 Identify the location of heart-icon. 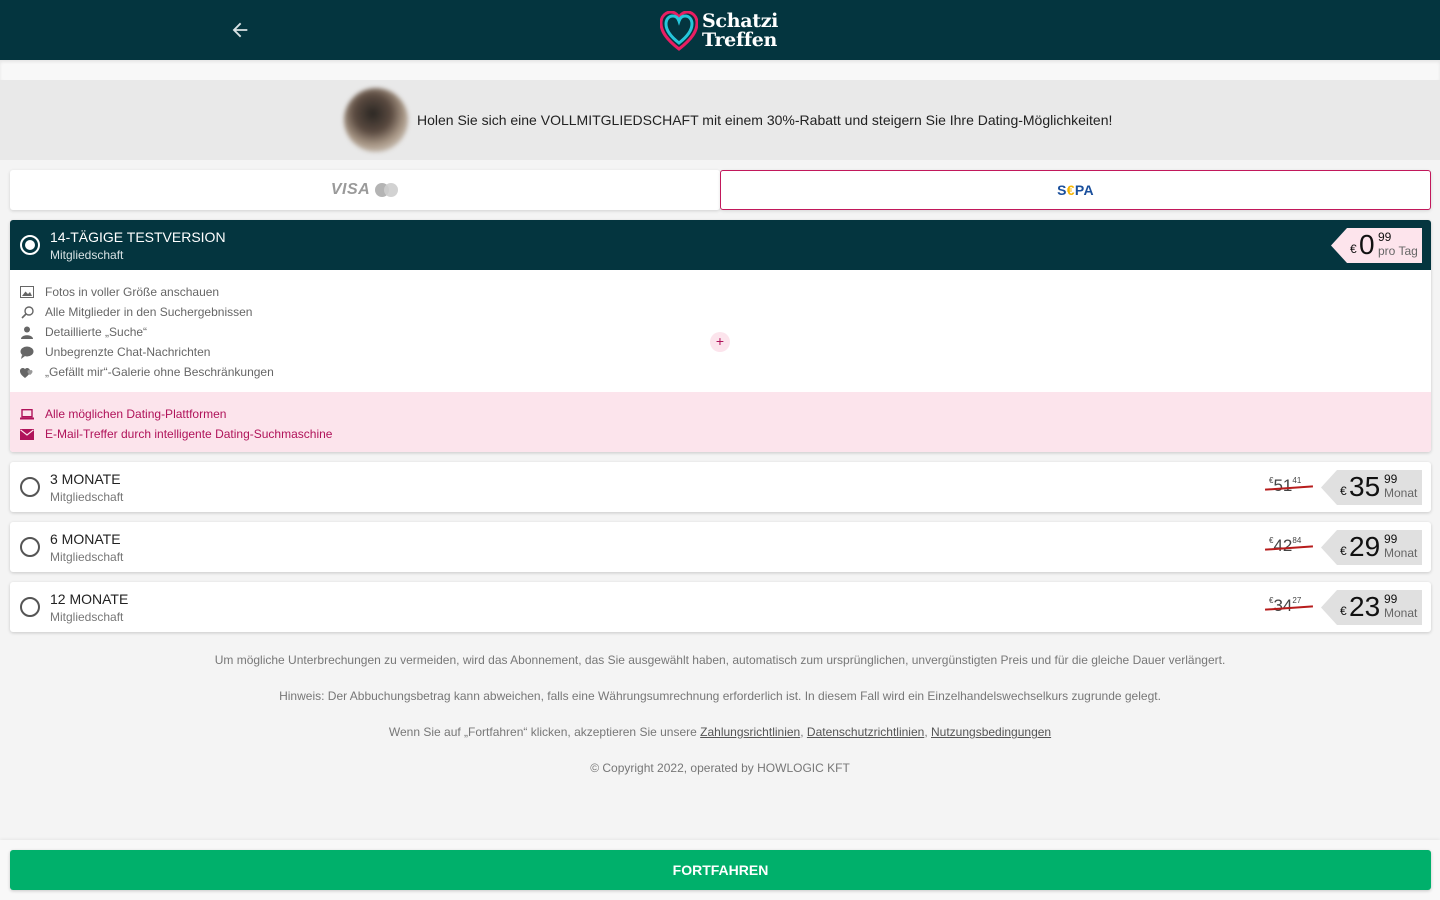
(679, 31).